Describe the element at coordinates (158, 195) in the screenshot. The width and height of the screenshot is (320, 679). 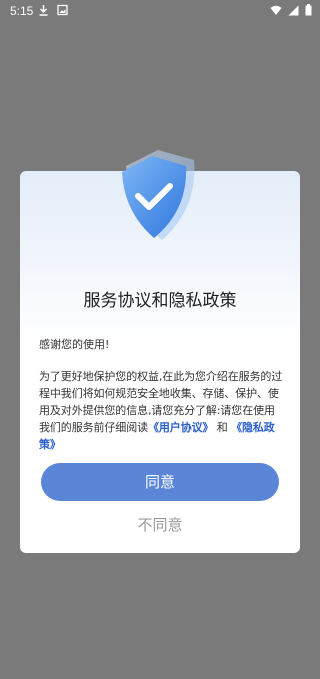
I see `shield-check-icon` at that location.